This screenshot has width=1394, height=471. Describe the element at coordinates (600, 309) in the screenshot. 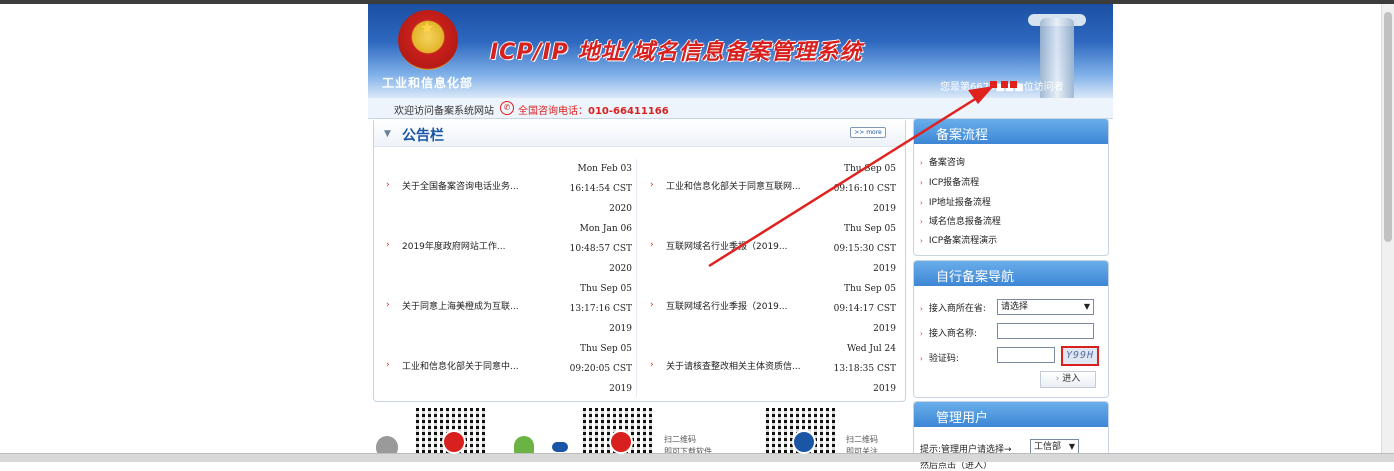

I see `date-time: 13:17:16 CST` at that location.